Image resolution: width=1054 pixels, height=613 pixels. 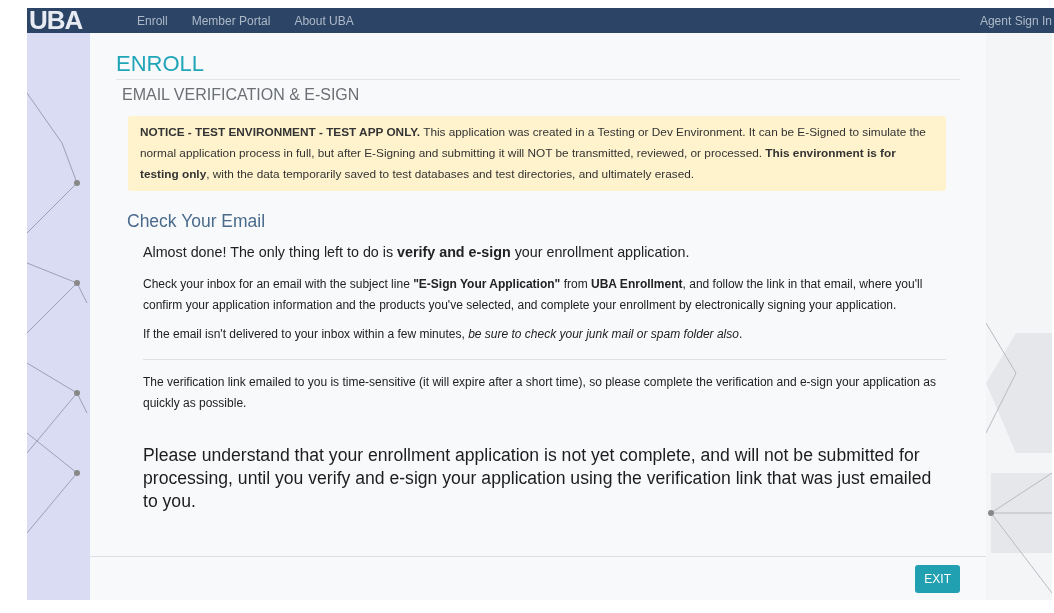 I want to click on paragraph: Check your inbox for an email with the subject line "E-Sign Your Application" from UBA Enrollment, and follow the link in that email, where you'll confirm your application information and the products you've selected, and complete your enrollment by electronically signing your application., so click(x=533, y=295).